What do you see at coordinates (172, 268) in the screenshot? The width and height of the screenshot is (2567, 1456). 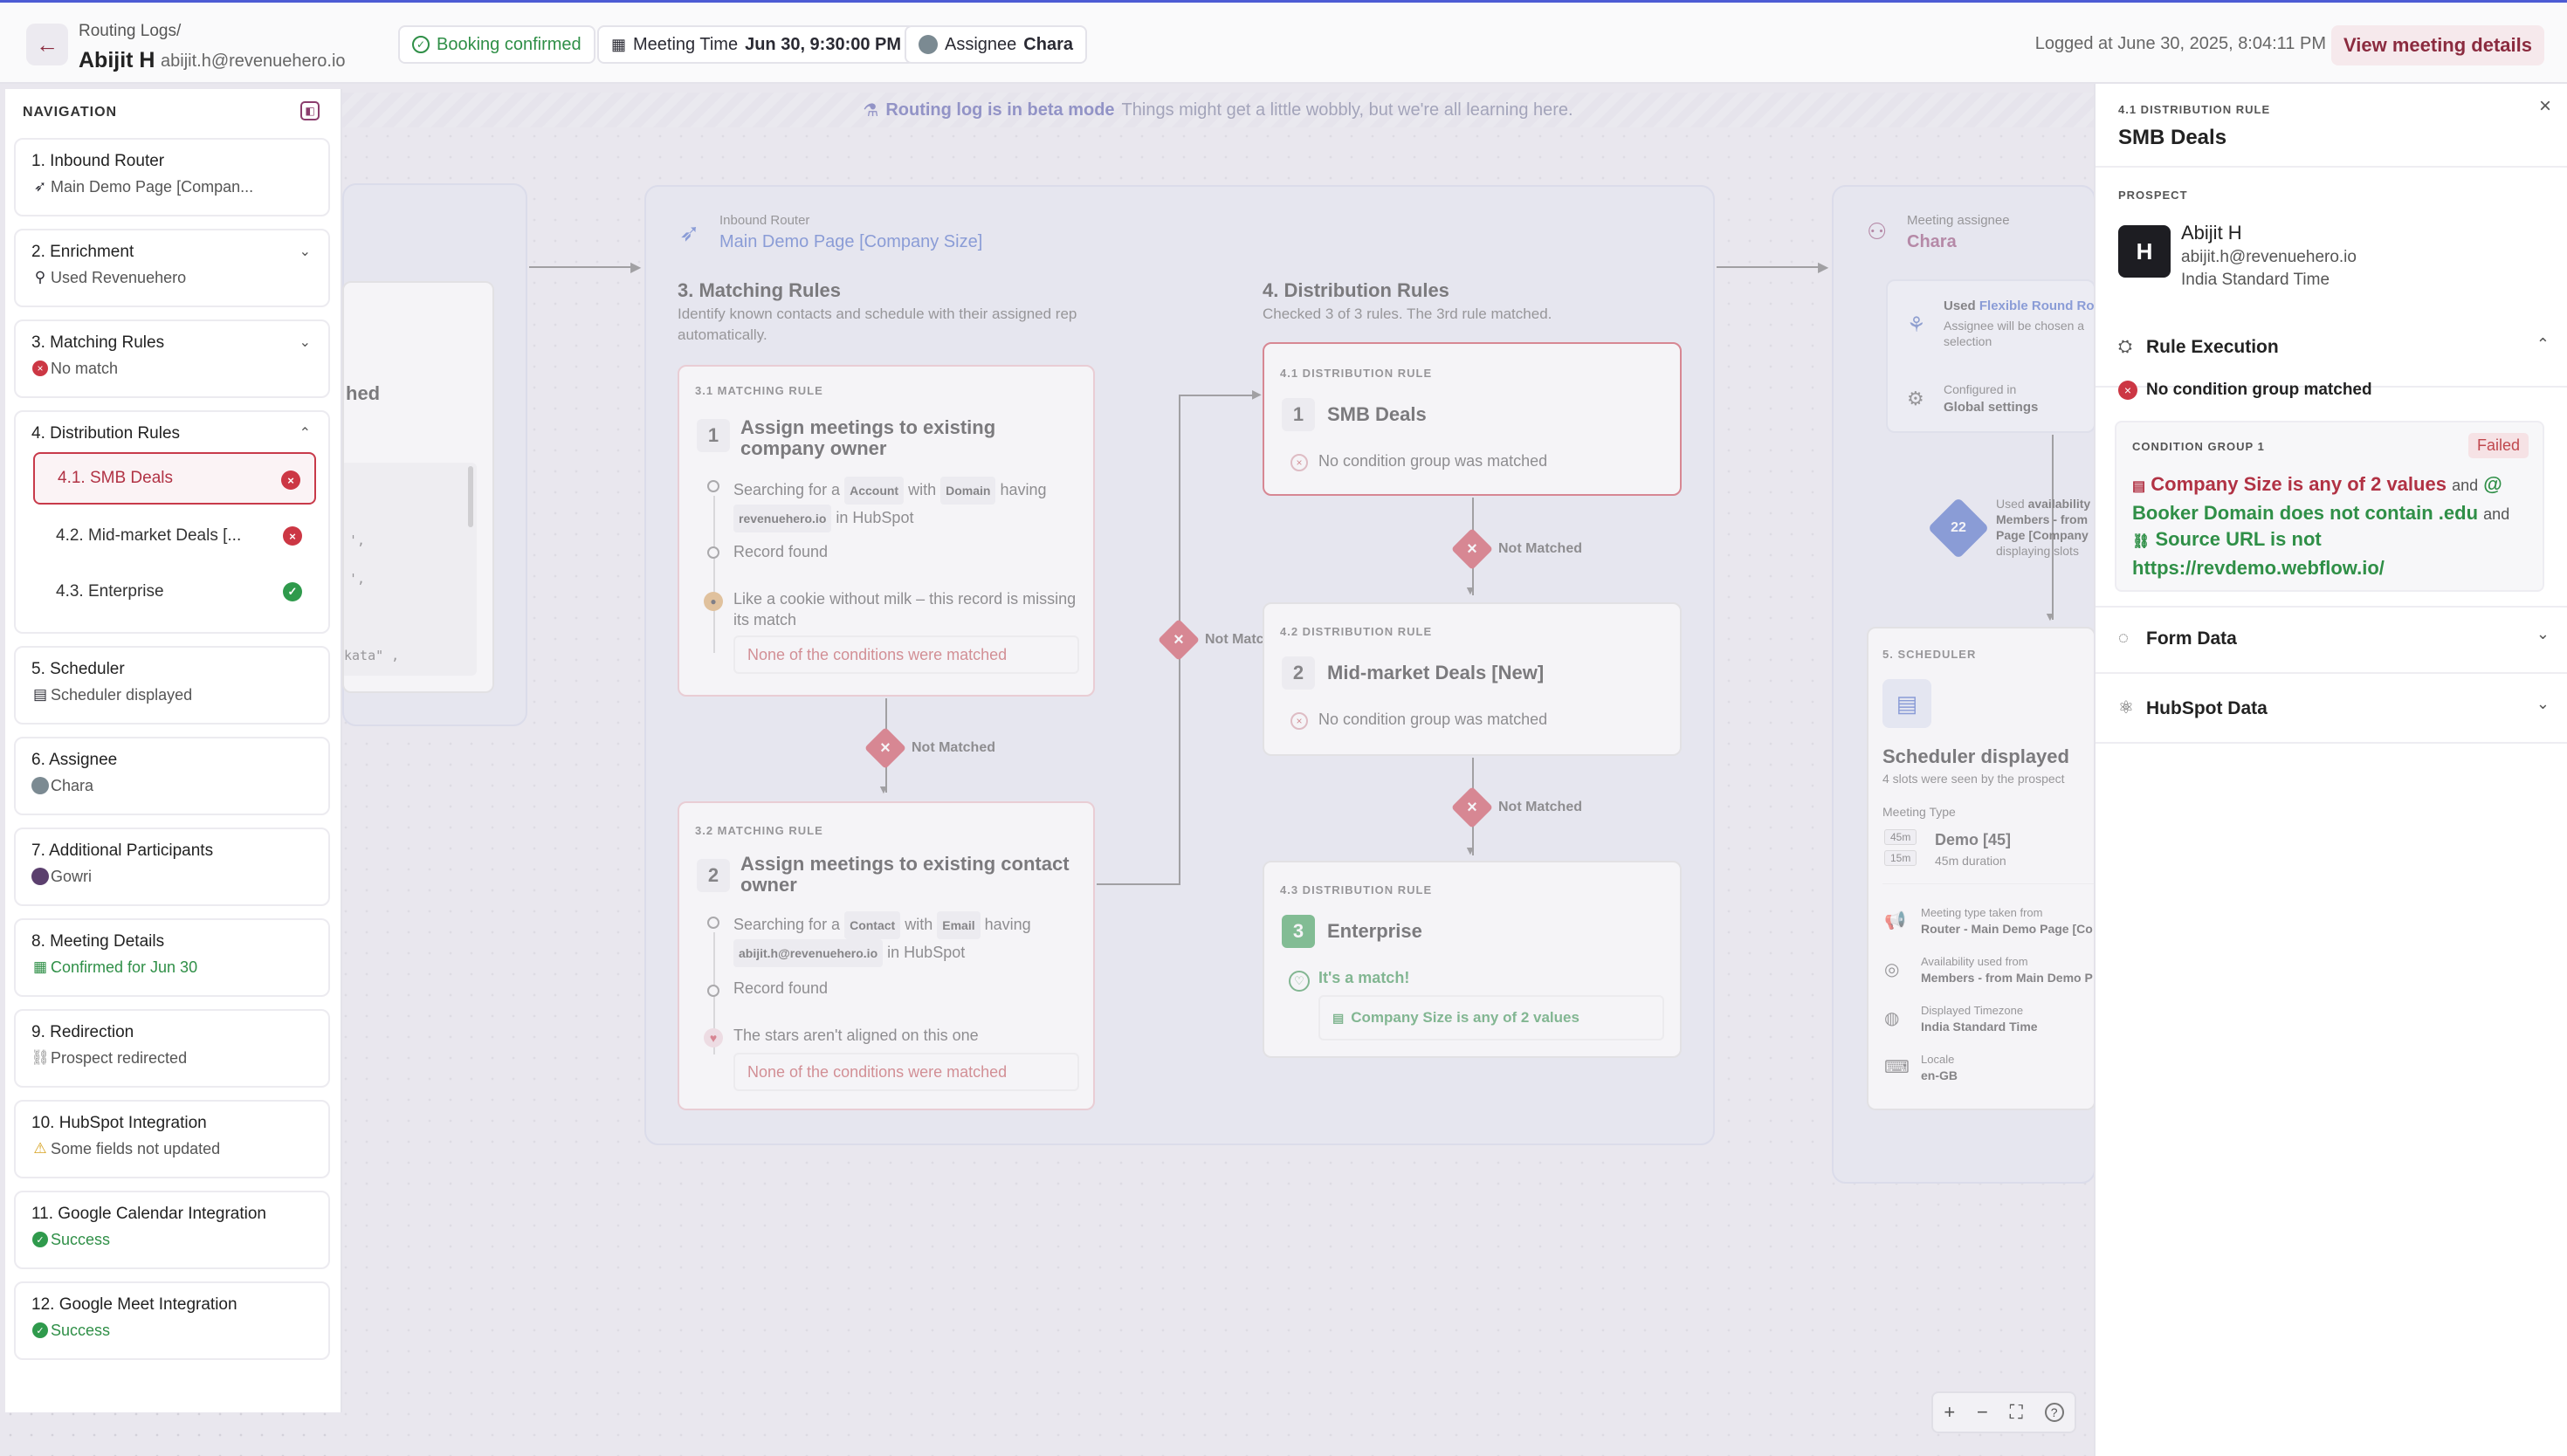 I see `nav-item-enrichment: 2. Enrichment ⌄ ⚲ Used Revenuehero` at bounding box center [172, 268].